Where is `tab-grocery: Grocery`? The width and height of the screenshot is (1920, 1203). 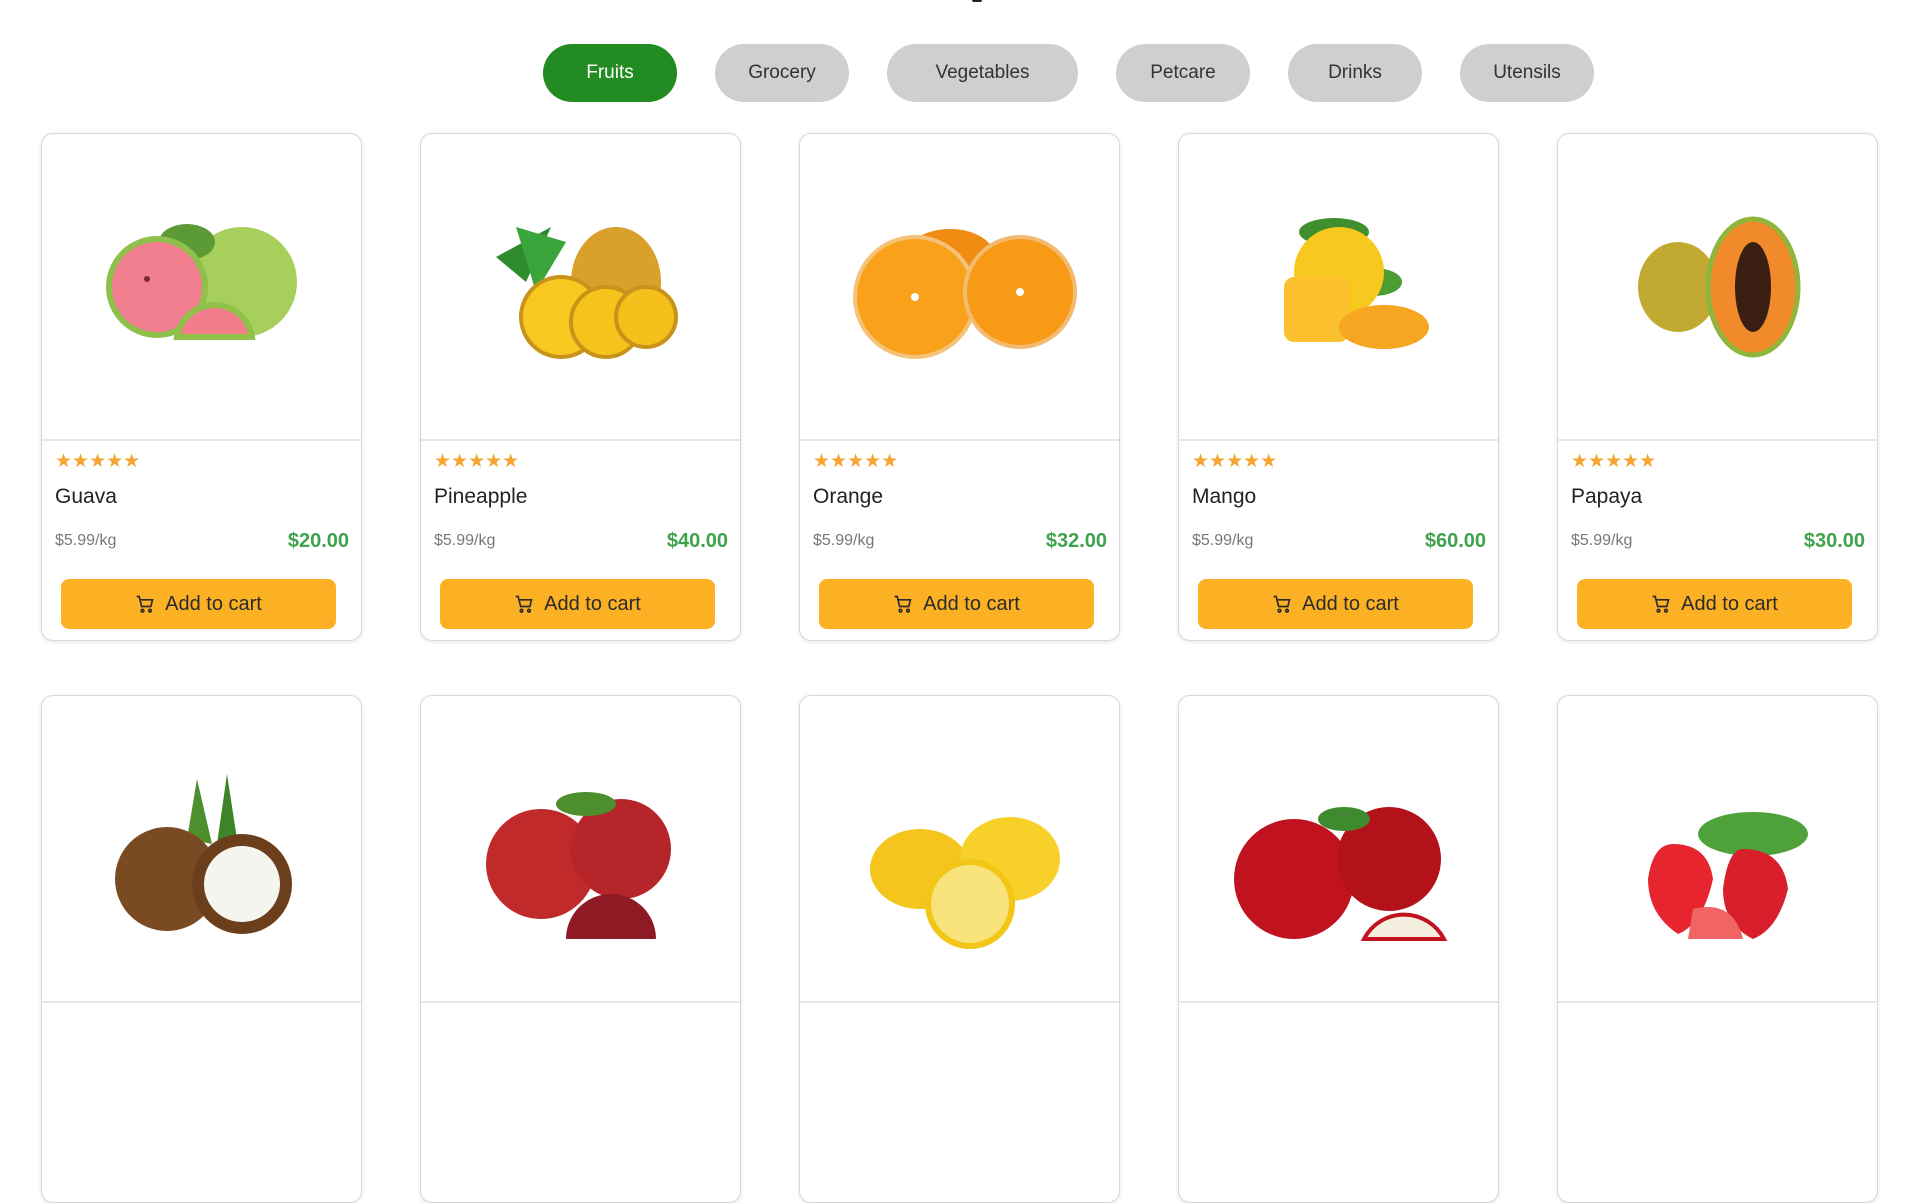
tab-grocery: Grocery is located at coordinates (782, 73).